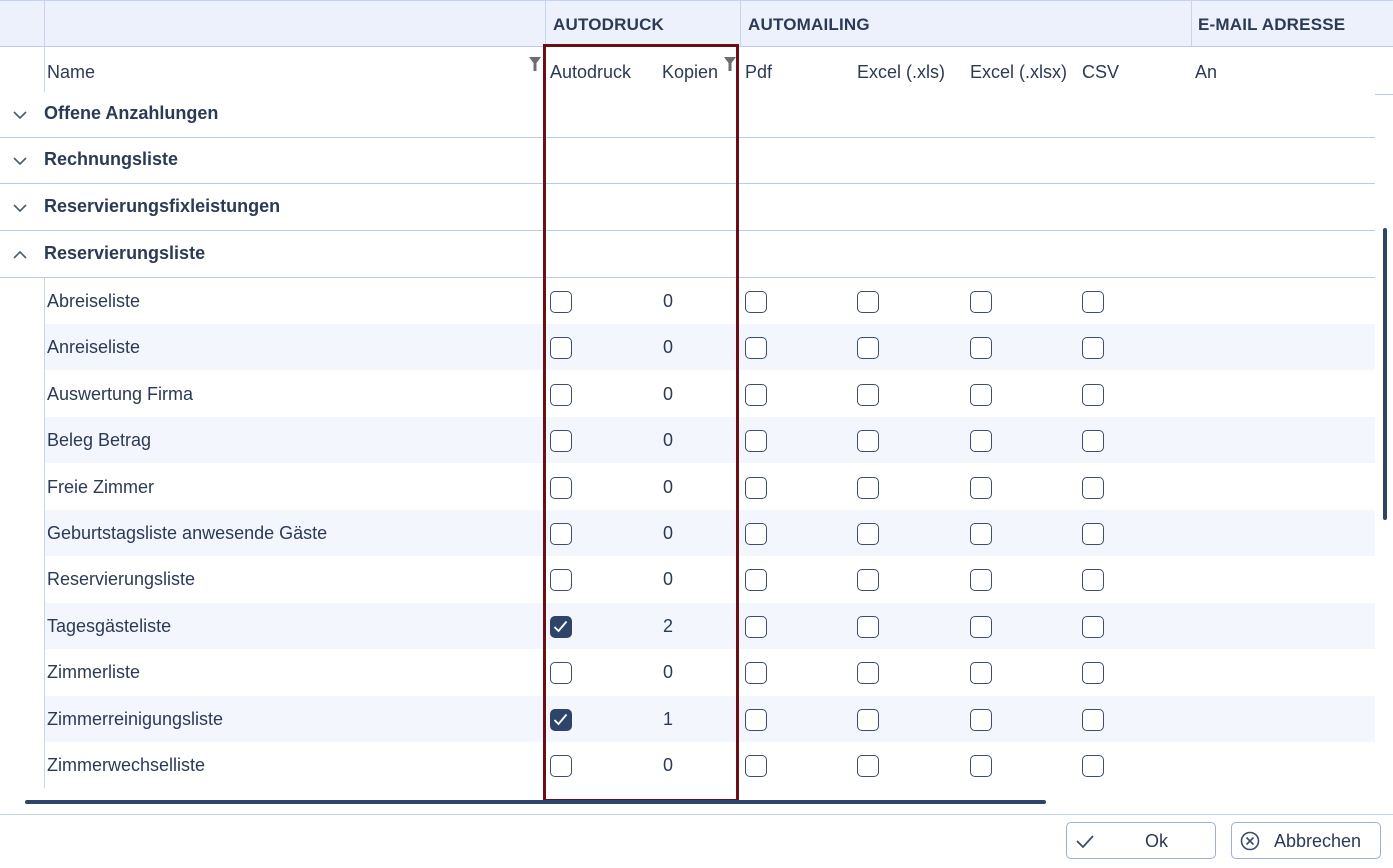 Image resolution: width=1393 pixels, height=868 pixels. Describe the element at coordinates (709, 347) in the screenshot. I see `table-row: Anreiseliste 0` at that location.